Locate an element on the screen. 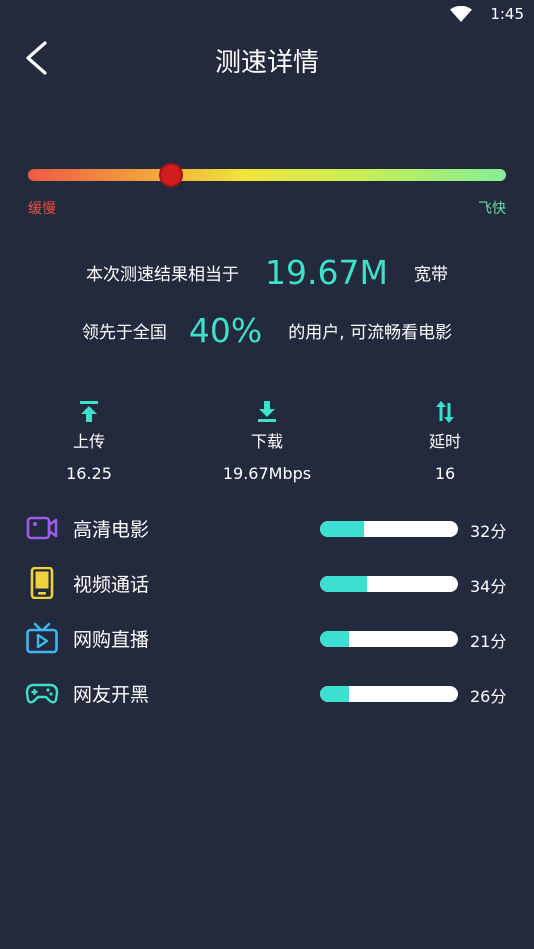 The width and height of the screenshot is (534, 949). stat-download-label: 下载 is located at coordinates (266, 441).